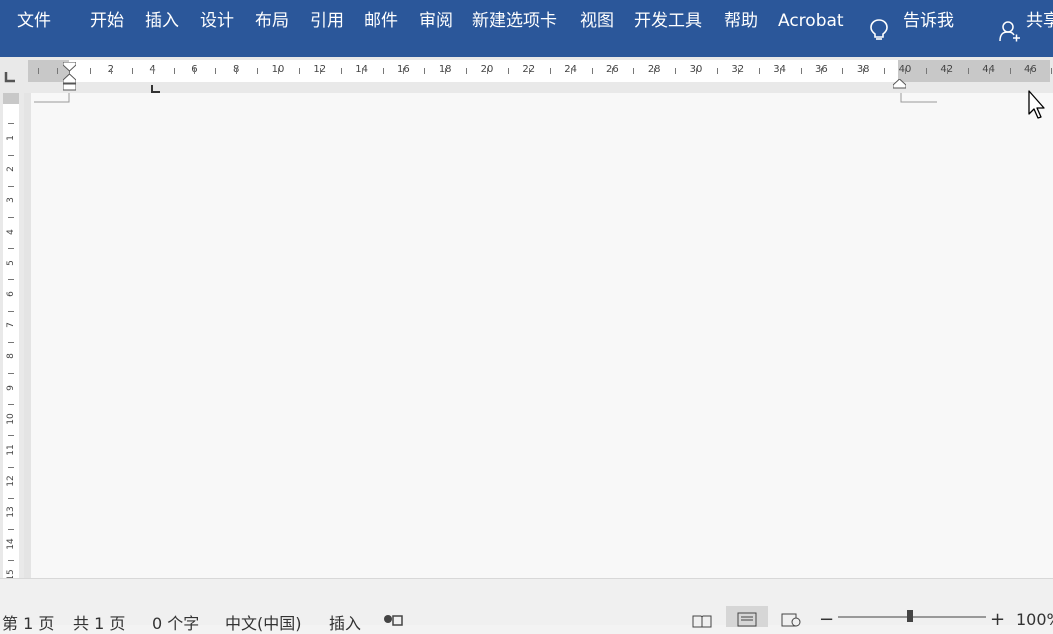 The image size is (1053, 634). Describe the element at coordinates (11, 294) in the screenshot. I see `vertical-ruler-number: 6` at that location.